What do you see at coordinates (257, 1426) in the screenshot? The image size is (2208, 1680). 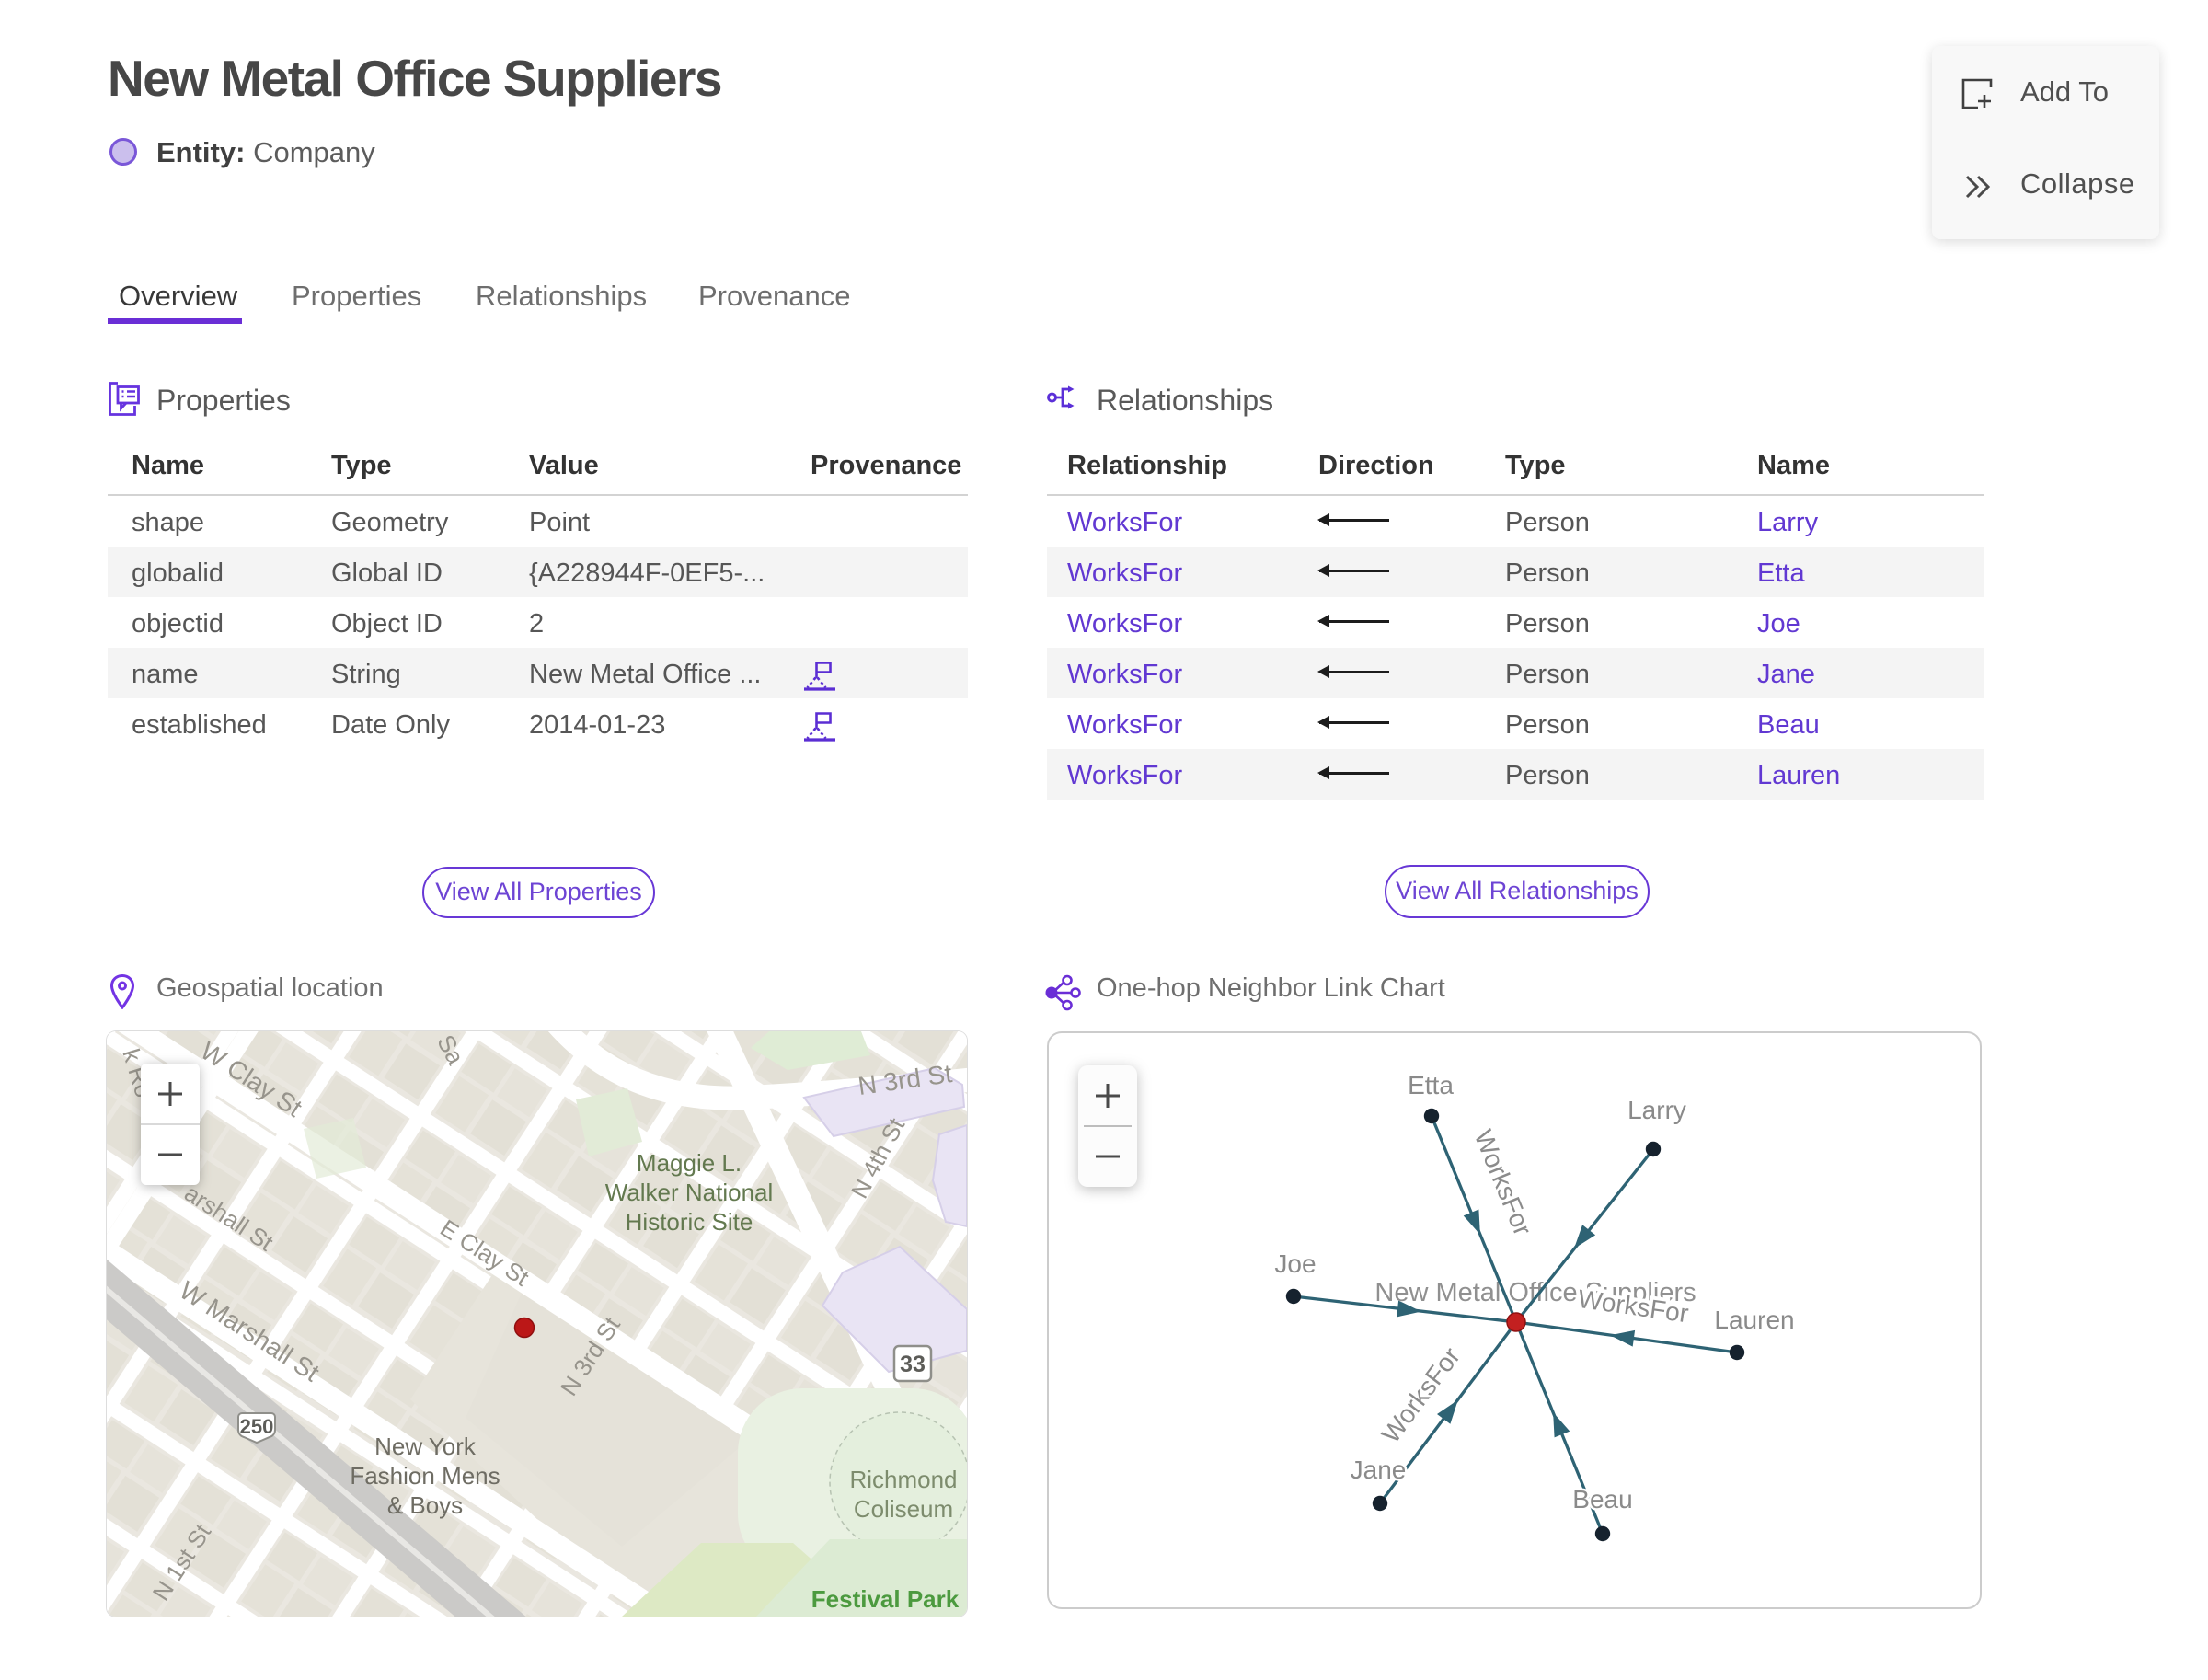 I see `svg-text: 250` at bounding box center [257, 1426].